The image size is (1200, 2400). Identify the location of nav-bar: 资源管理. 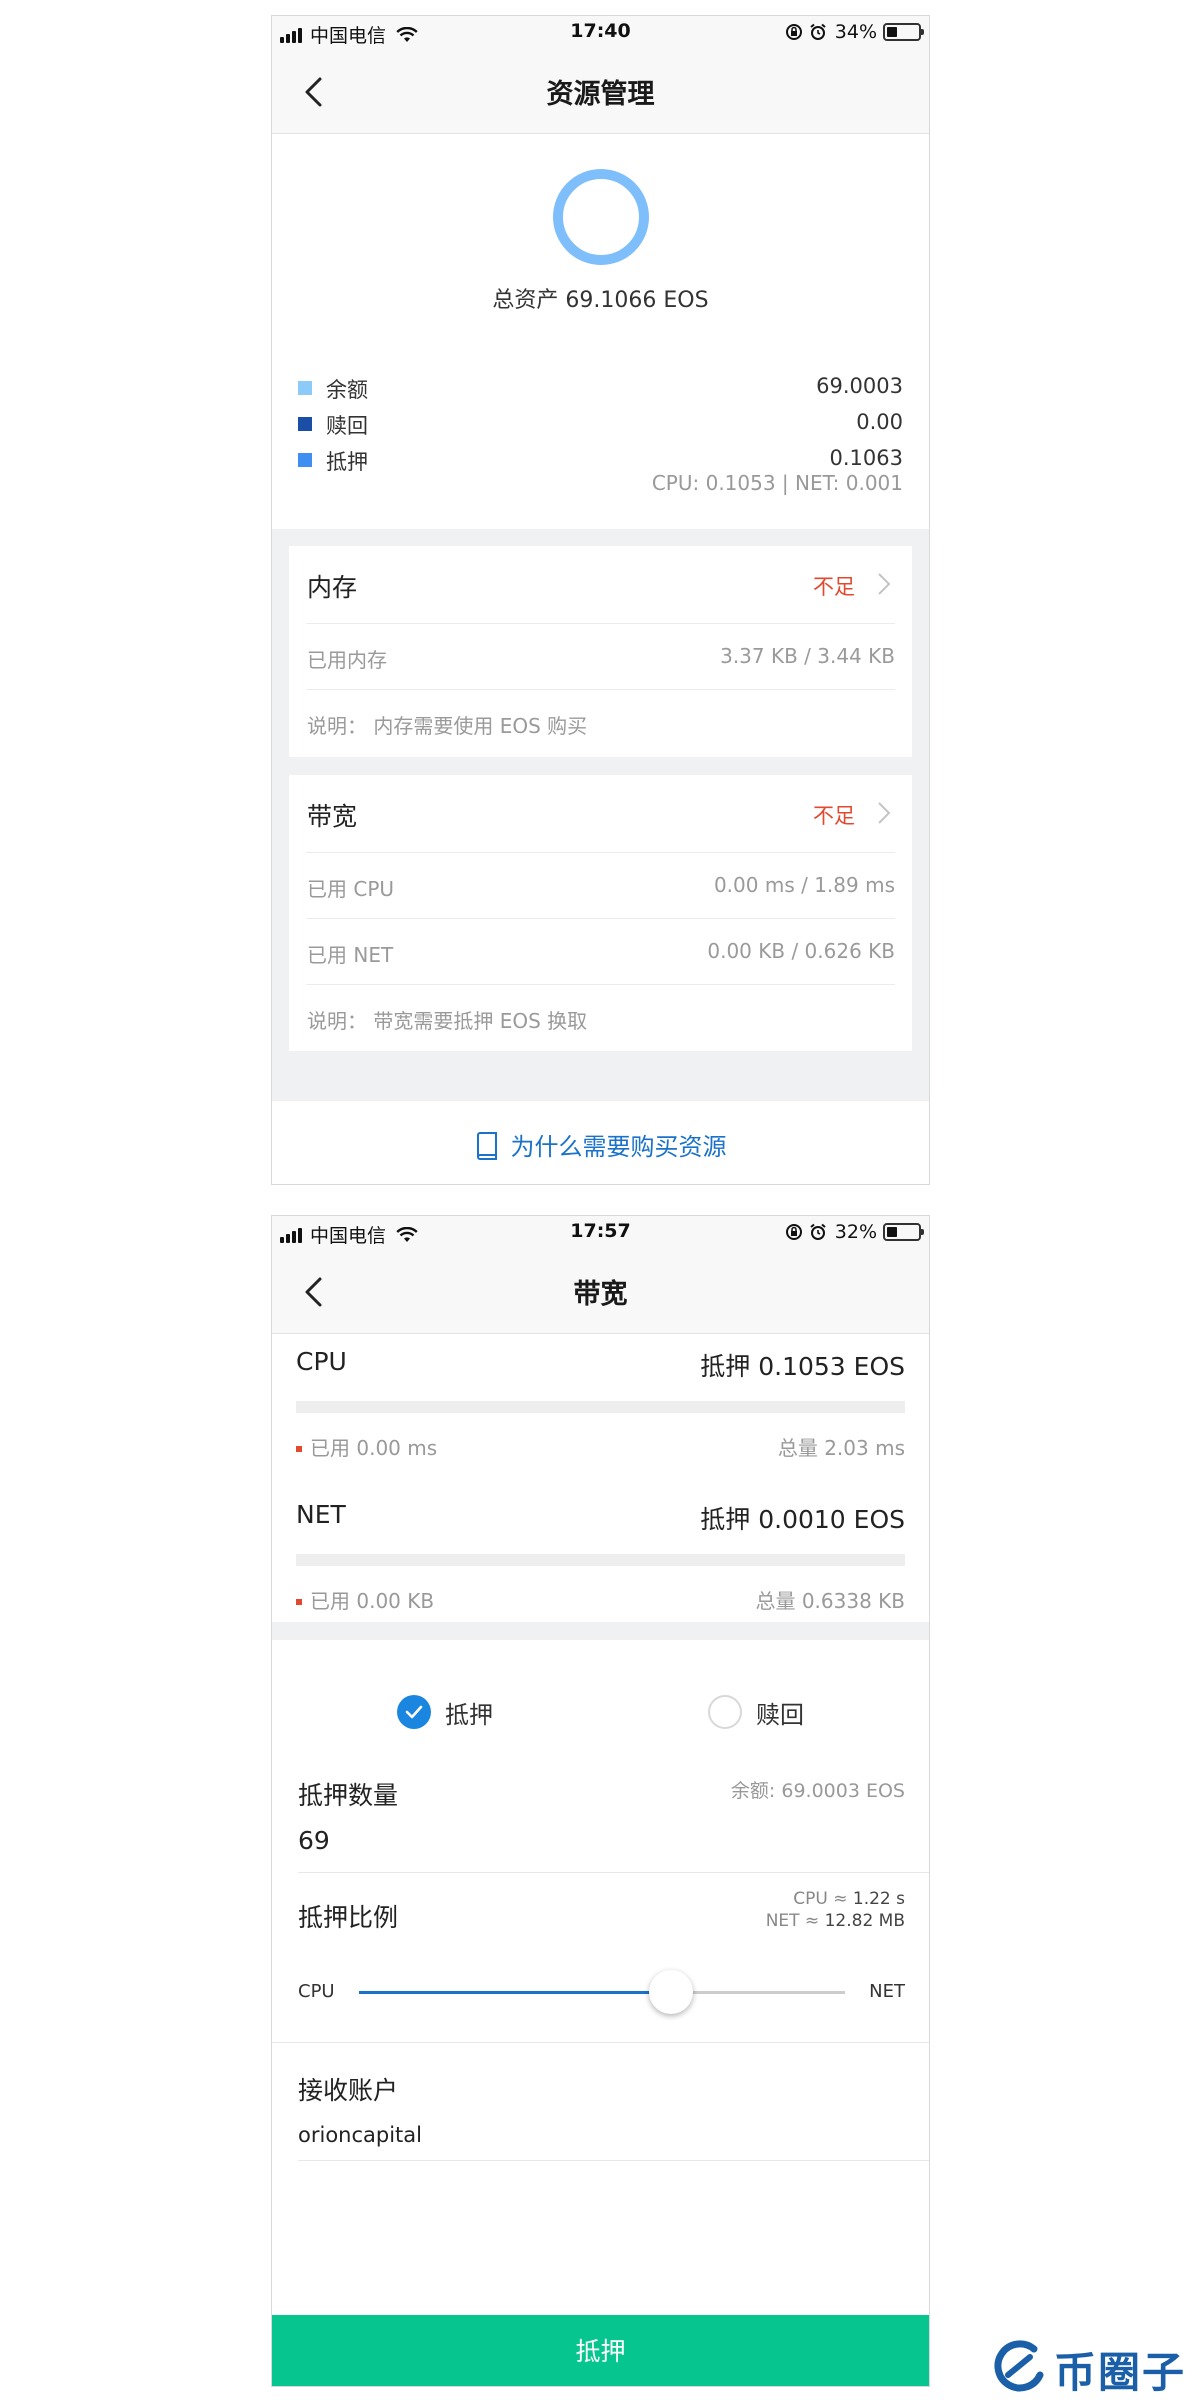
(600, 91).